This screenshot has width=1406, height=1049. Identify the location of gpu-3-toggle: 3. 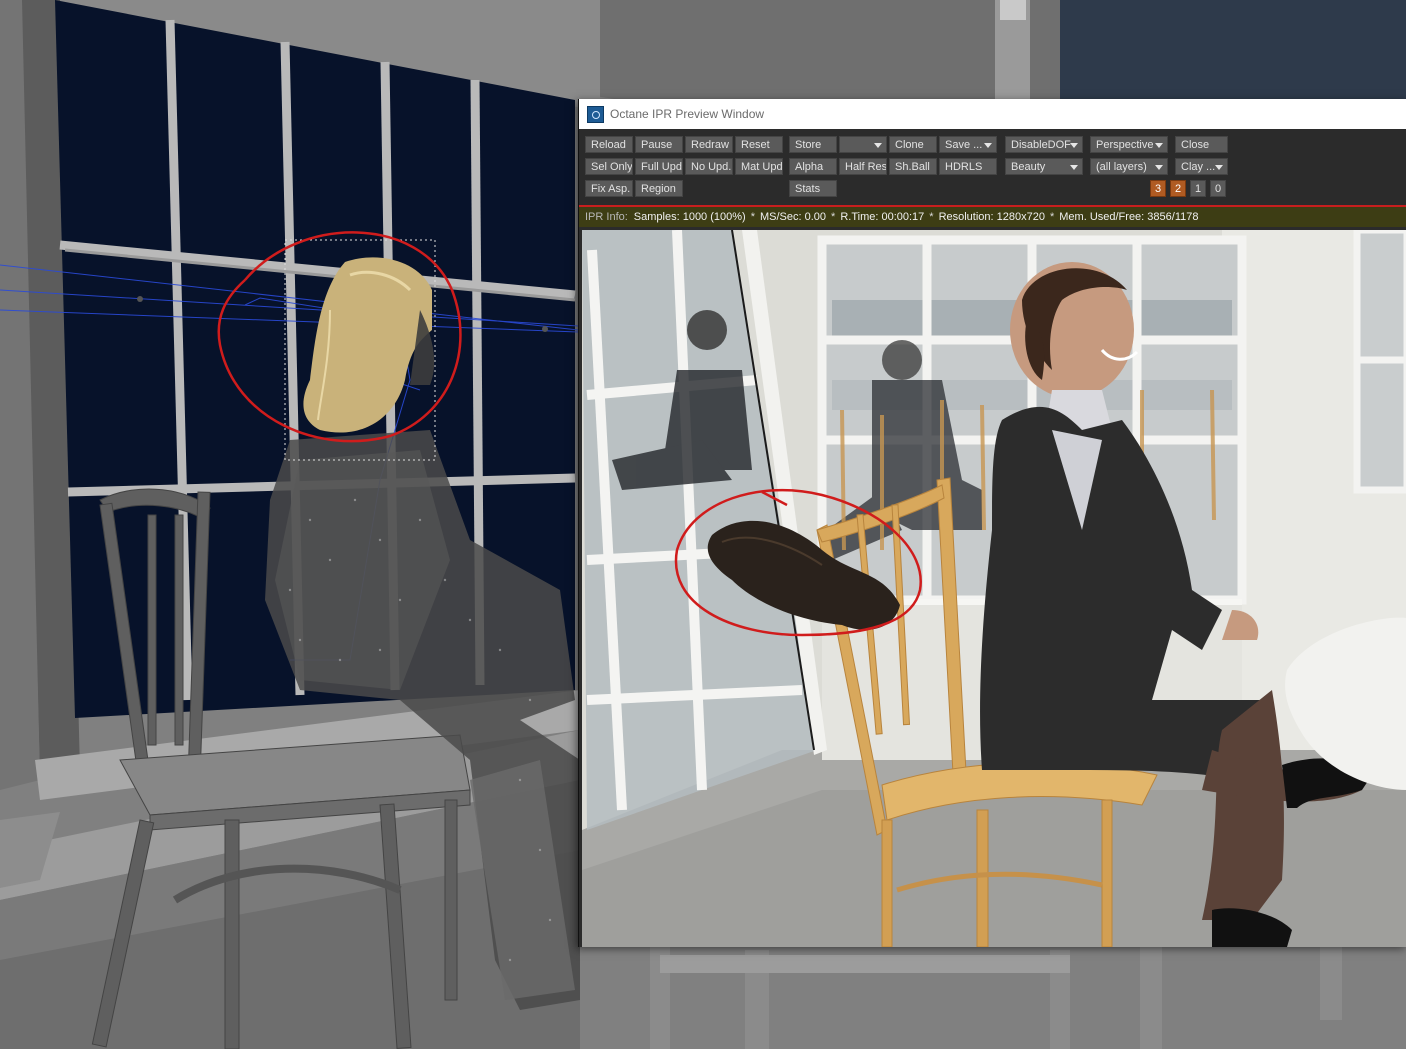
(1158, 188).